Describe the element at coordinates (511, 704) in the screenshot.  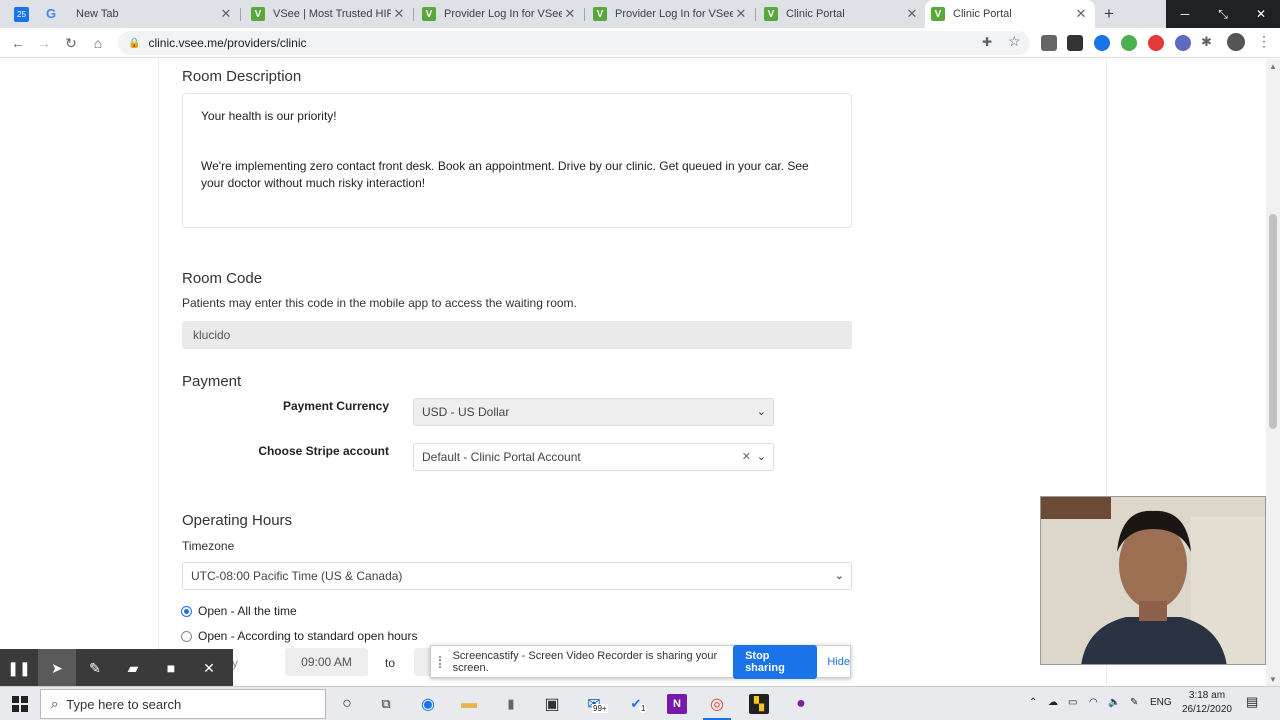
I see `microphone-app-icon: ▮` at that location.